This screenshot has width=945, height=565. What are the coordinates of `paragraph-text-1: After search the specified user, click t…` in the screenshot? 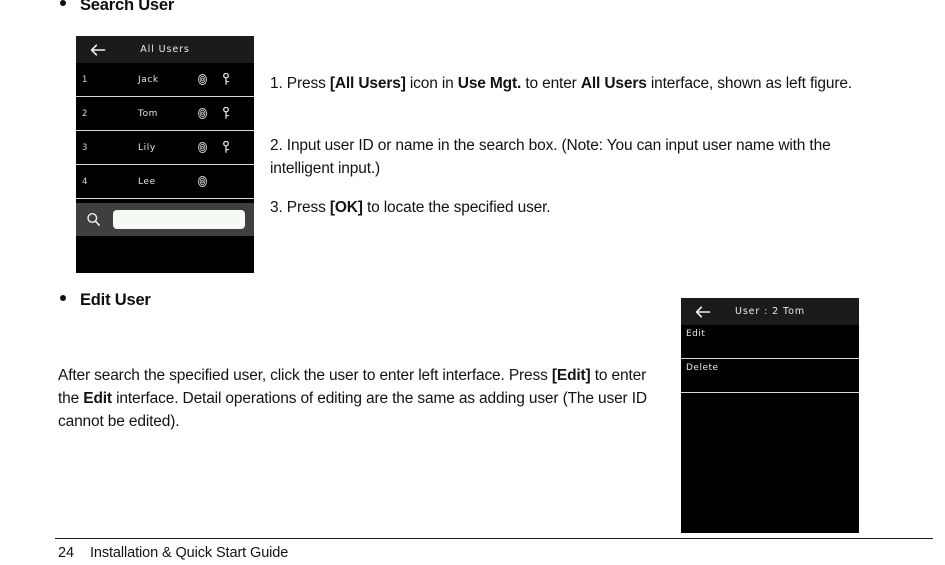 It's located at (305, 375).